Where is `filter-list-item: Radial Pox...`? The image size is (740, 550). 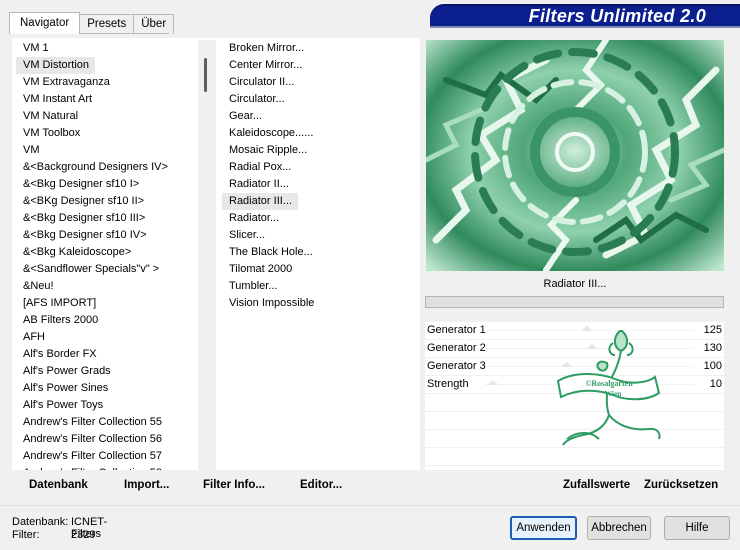
filter-list-item: Radial Pox... is located at coordinates (320, 167).